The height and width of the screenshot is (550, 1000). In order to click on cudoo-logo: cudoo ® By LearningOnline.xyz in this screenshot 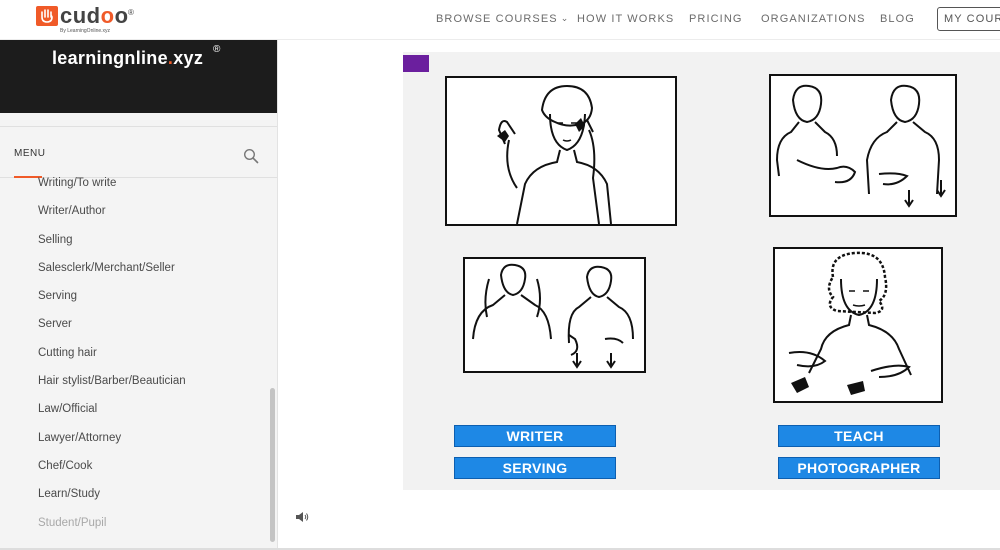, I will do `click(86, 19)`.